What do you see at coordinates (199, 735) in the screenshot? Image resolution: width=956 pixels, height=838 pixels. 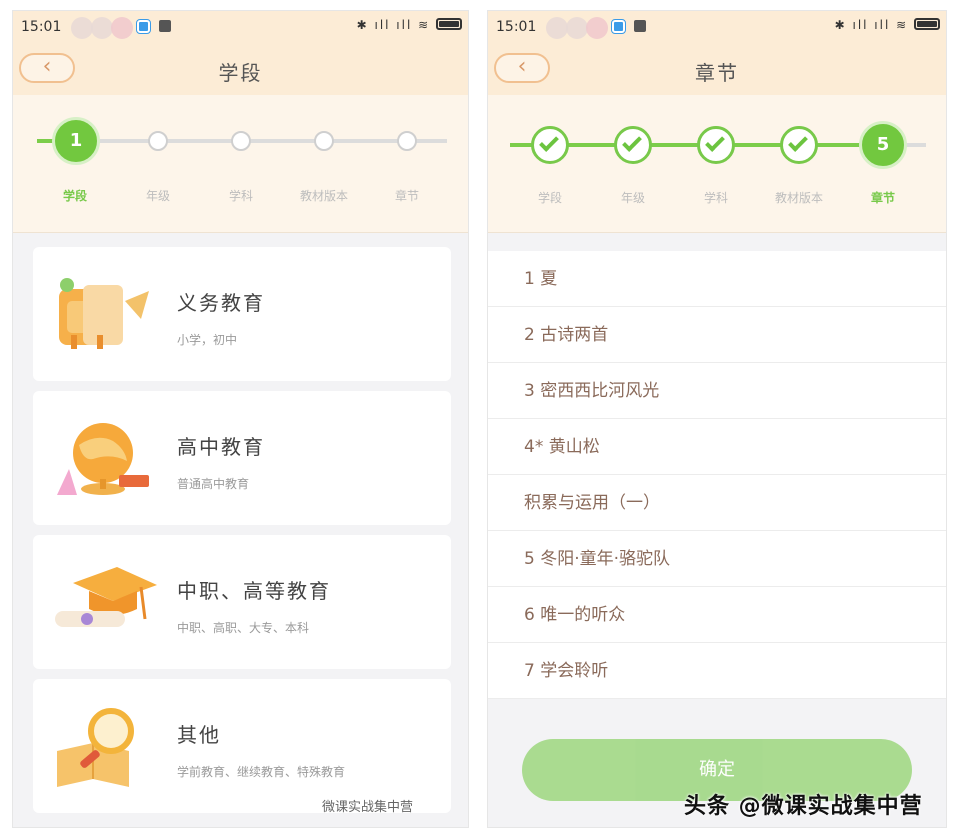 I see `card-title: 其他` at bounding box center [199, 735].